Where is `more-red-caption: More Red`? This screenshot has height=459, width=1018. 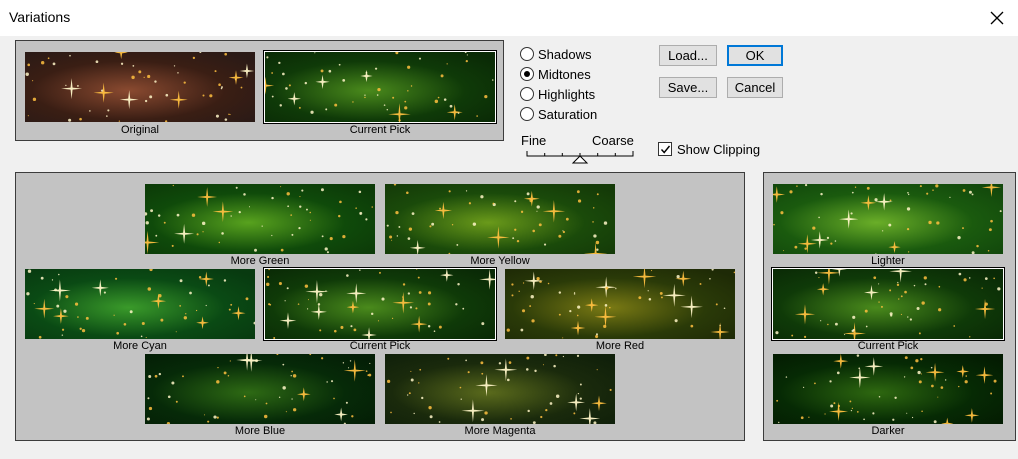 more-red-caption: More Red is located at coordinates (620, 346).